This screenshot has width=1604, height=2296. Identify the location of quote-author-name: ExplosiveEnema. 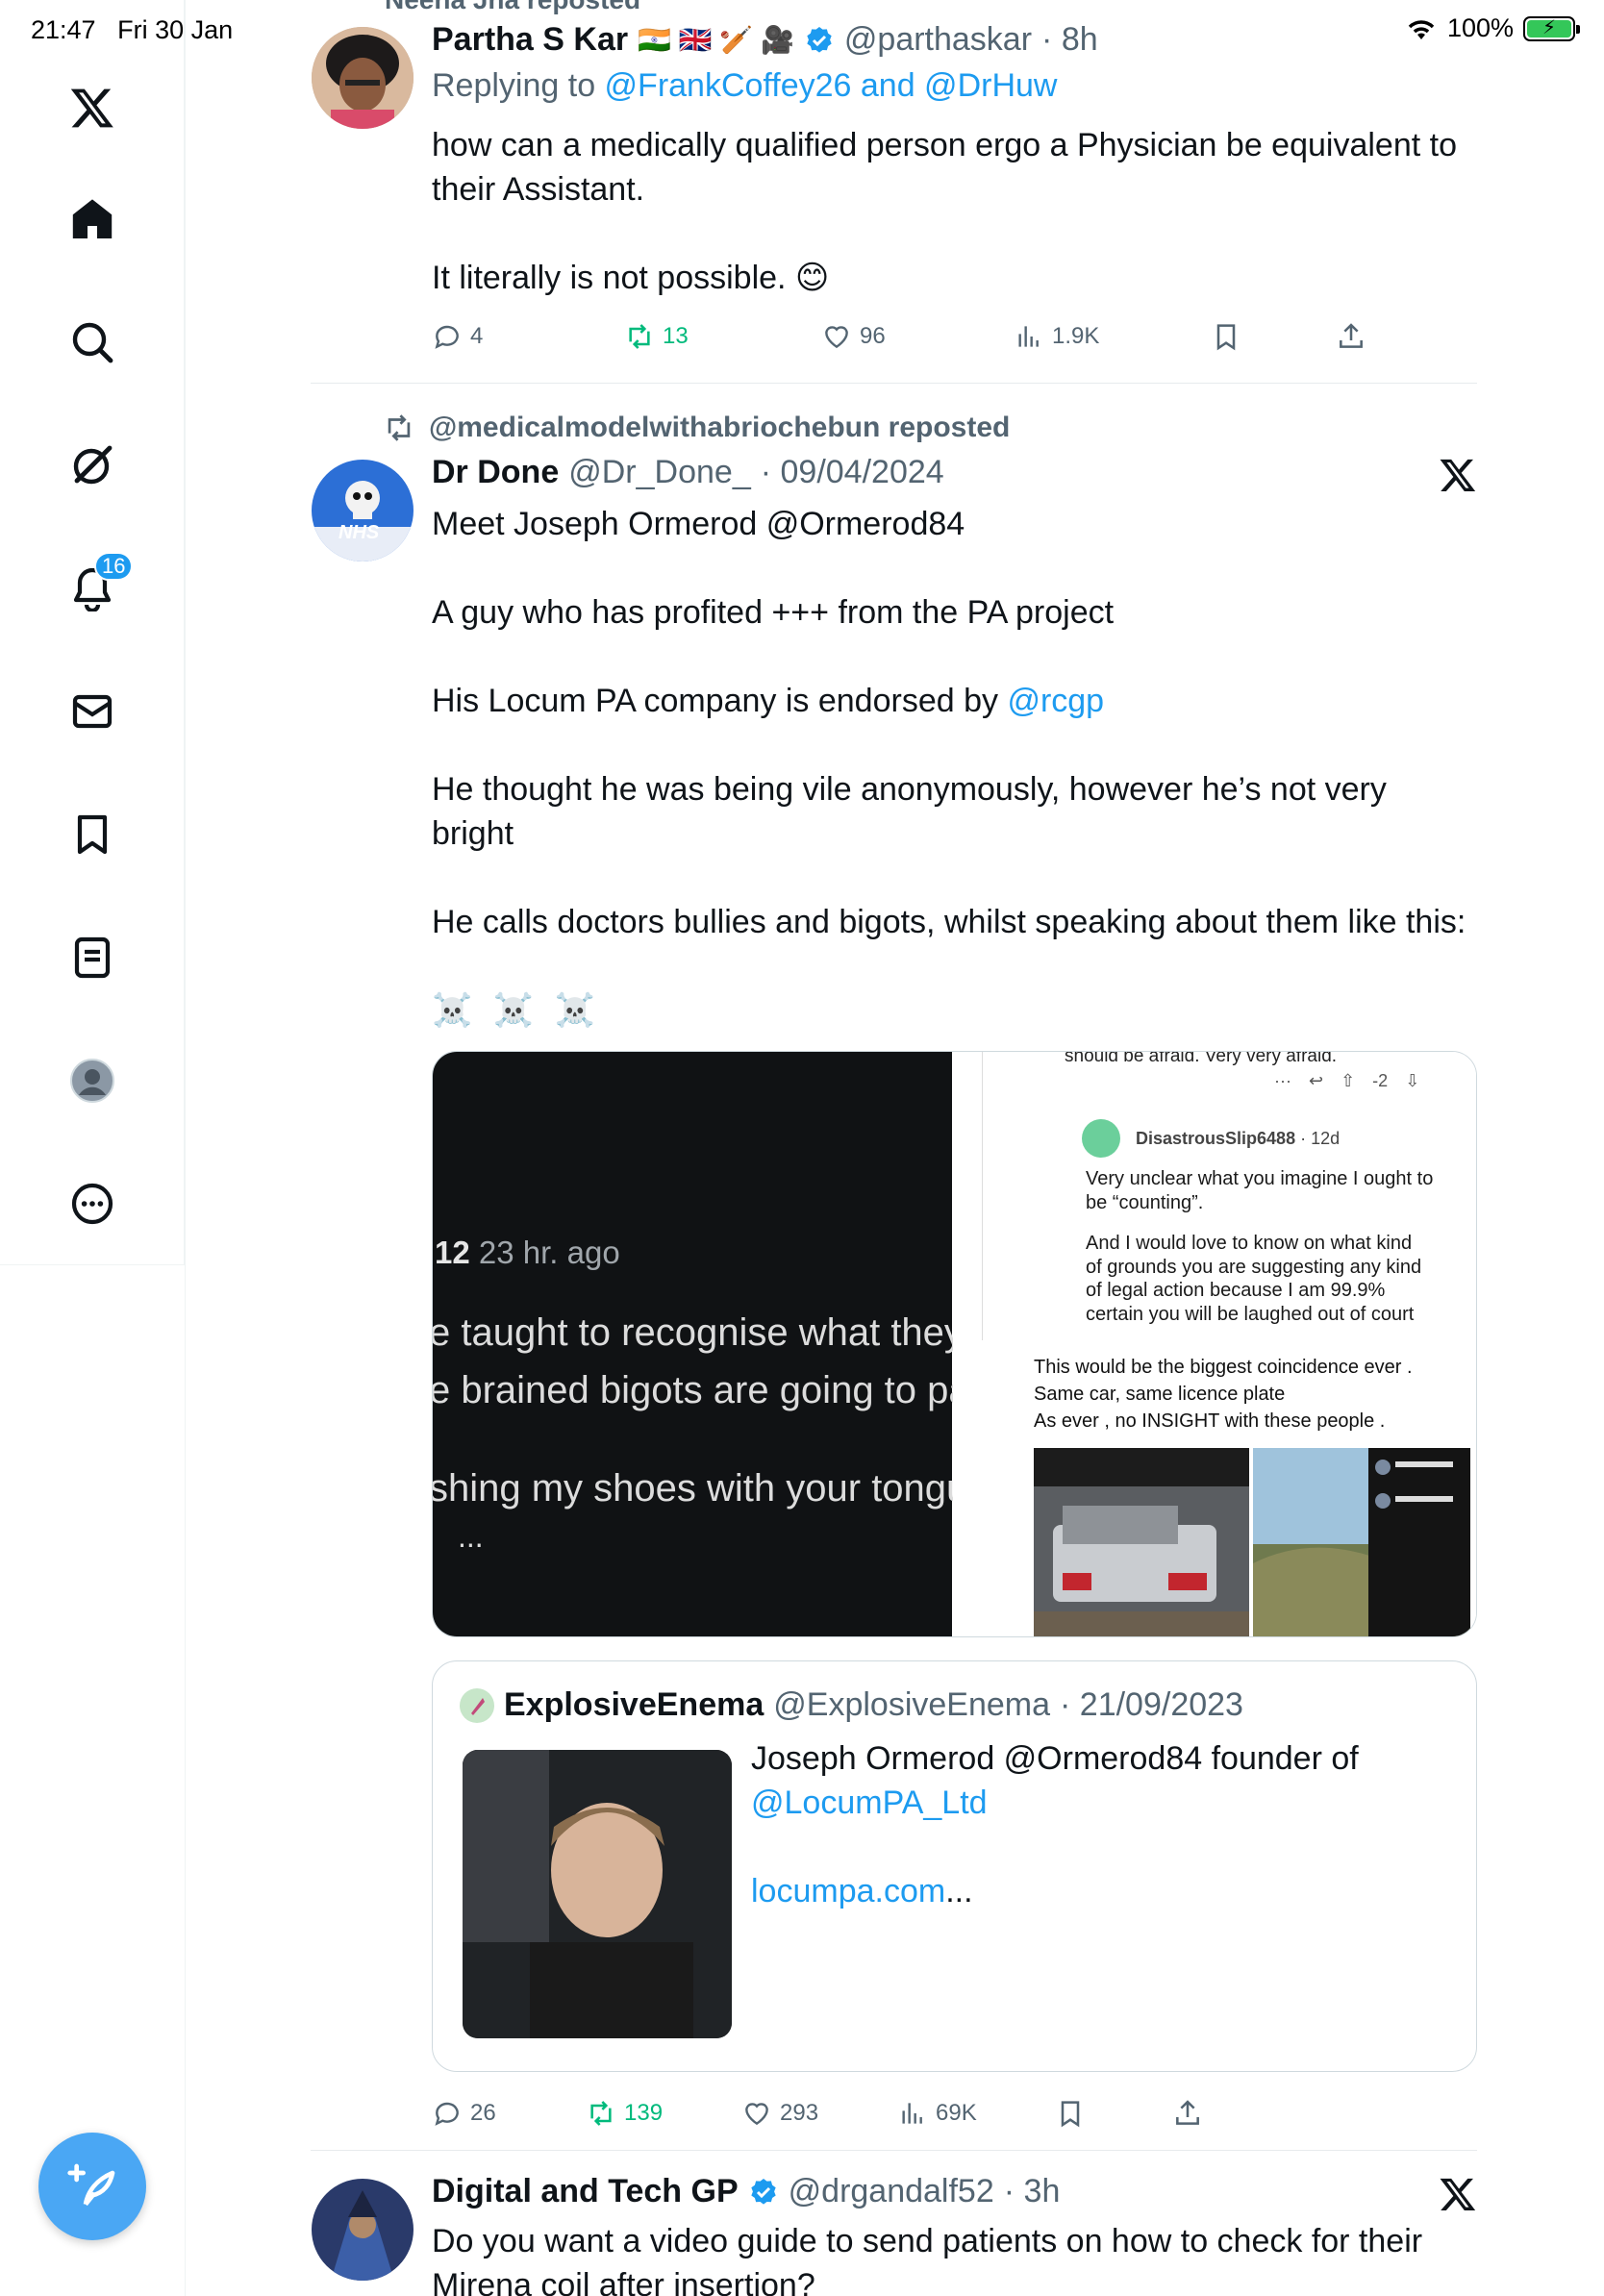
(634, 1705).